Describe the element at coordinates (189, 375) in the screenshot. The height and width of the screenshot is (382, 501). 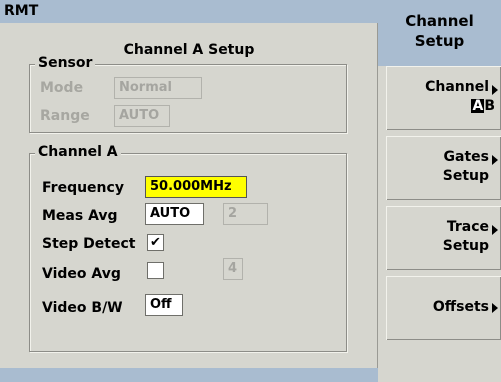
I see `status-bar` at that location.